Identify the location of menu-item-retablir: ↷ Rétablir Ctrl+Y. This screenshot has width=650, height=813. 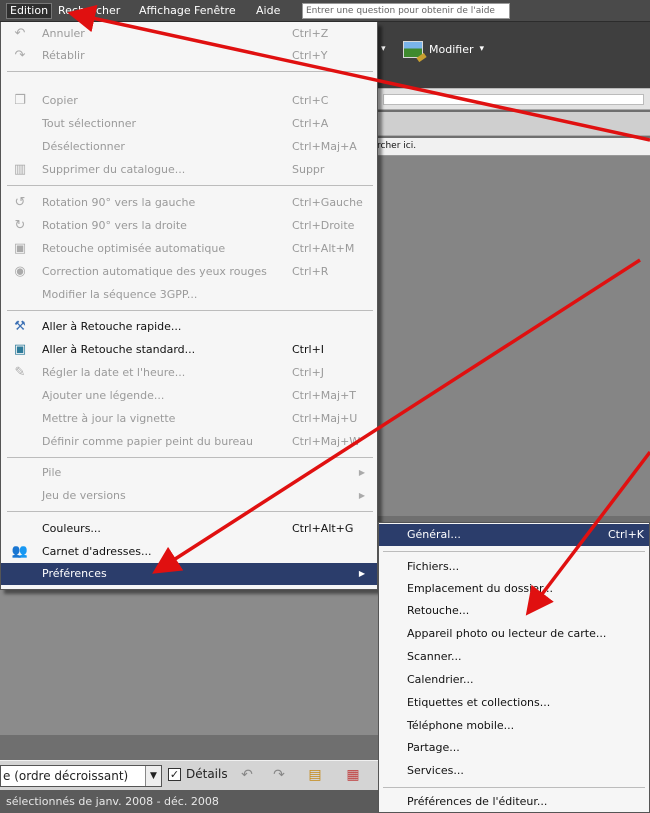
(189, 56).